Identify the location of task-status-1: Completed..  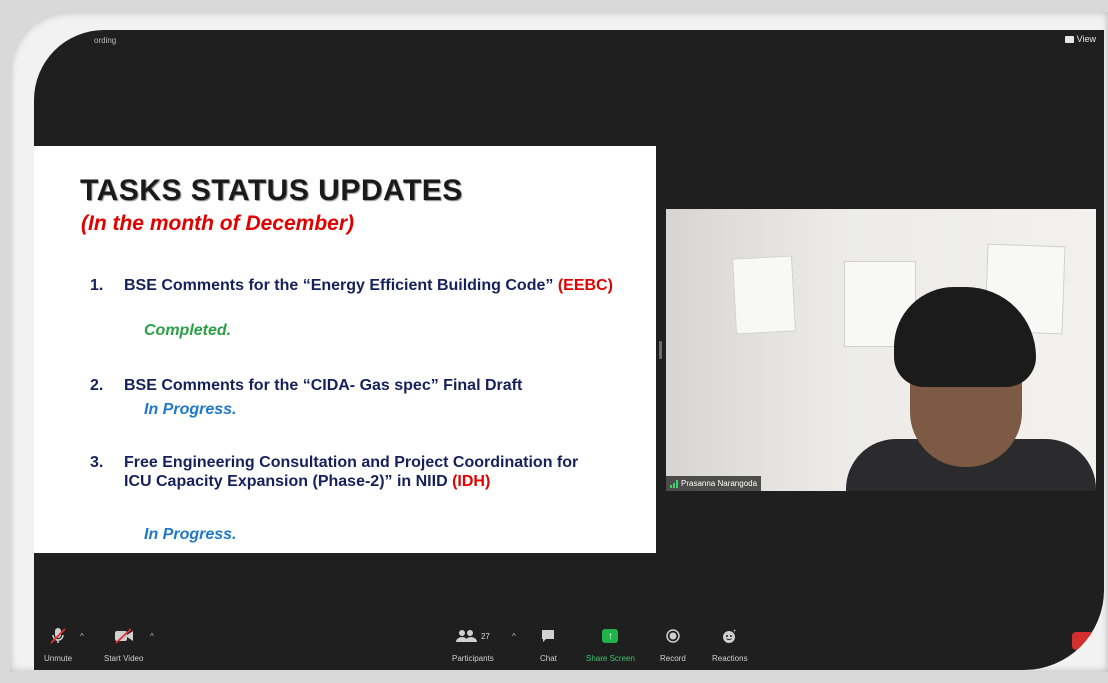
(188, 330).